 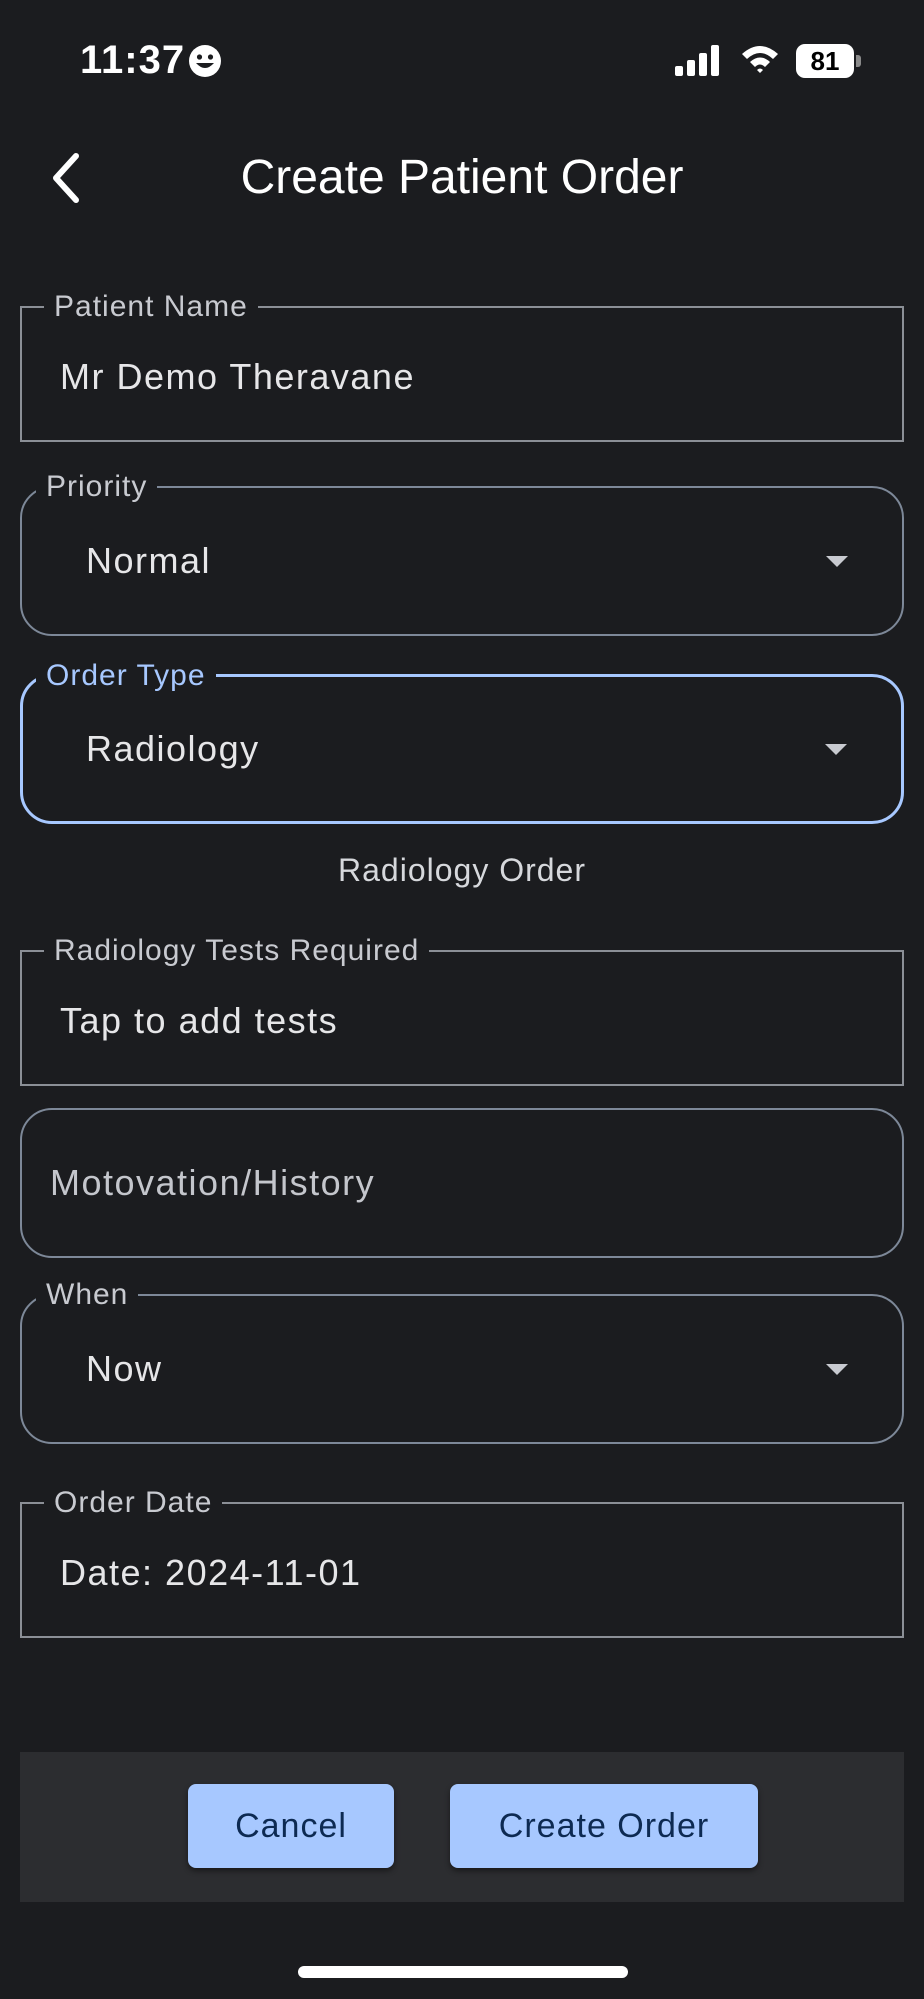 What do you see at coordinates (462, 1361) in the screenshot?
I see `when-select: When Now` at bounding box center [462, 1361].